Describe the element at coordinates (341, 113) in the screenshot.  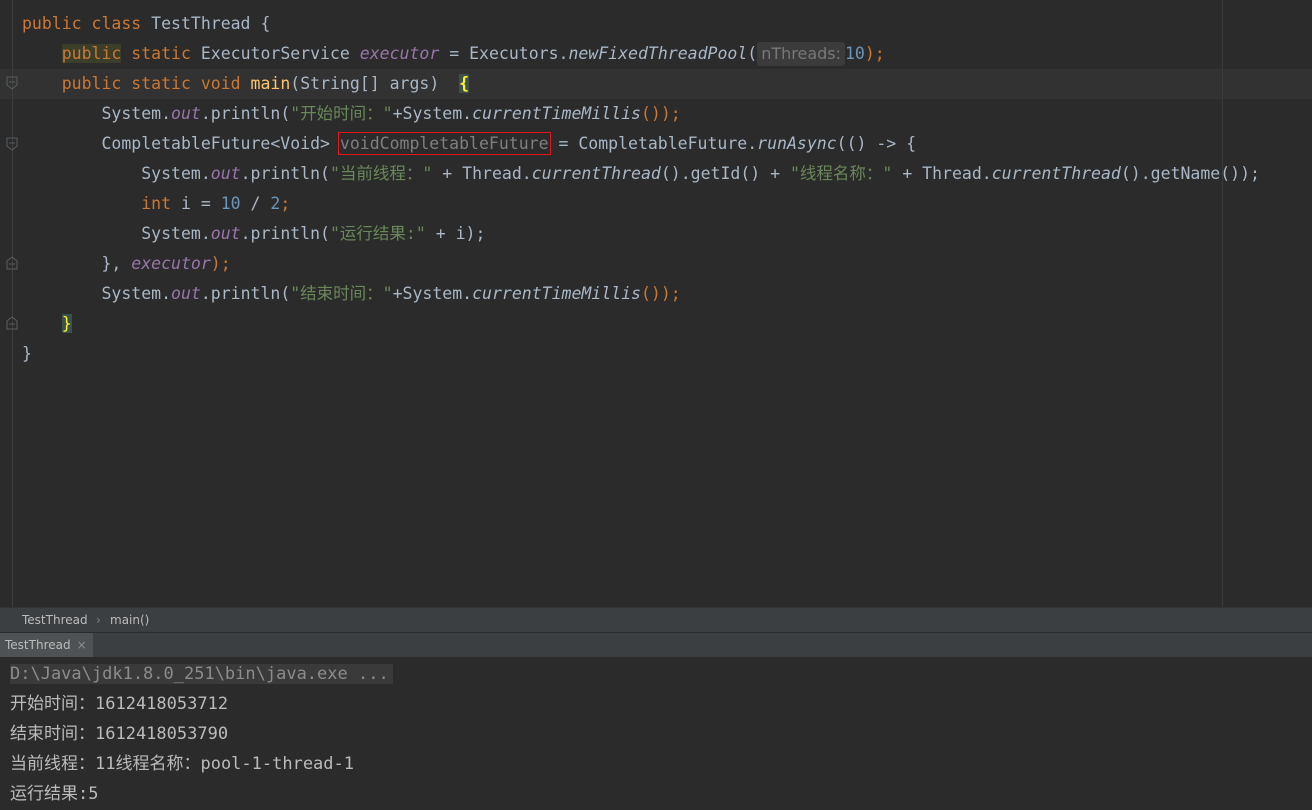
I see `string-literal: "开始时间："` at that location.